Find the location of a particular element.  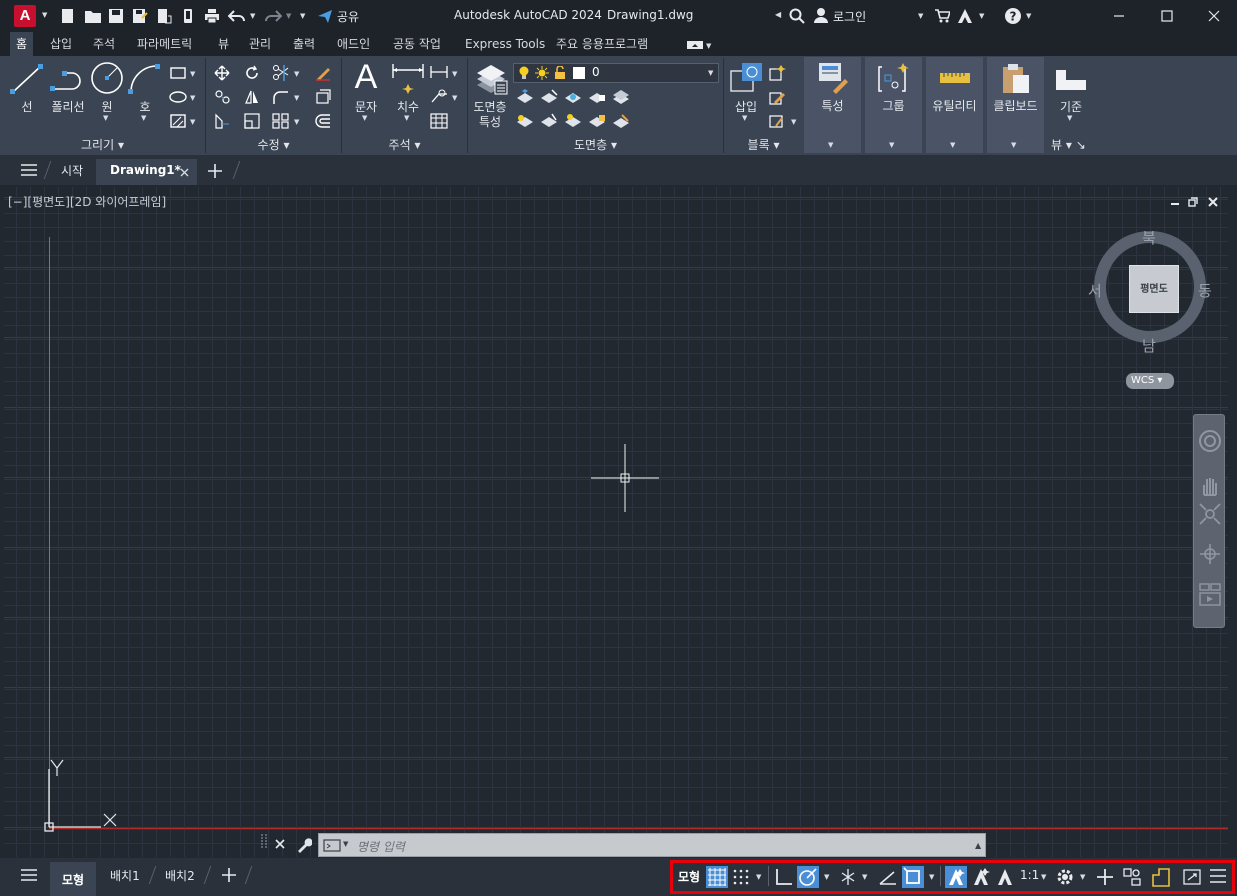

edit-block-icon is located at coordinates (777, 97).